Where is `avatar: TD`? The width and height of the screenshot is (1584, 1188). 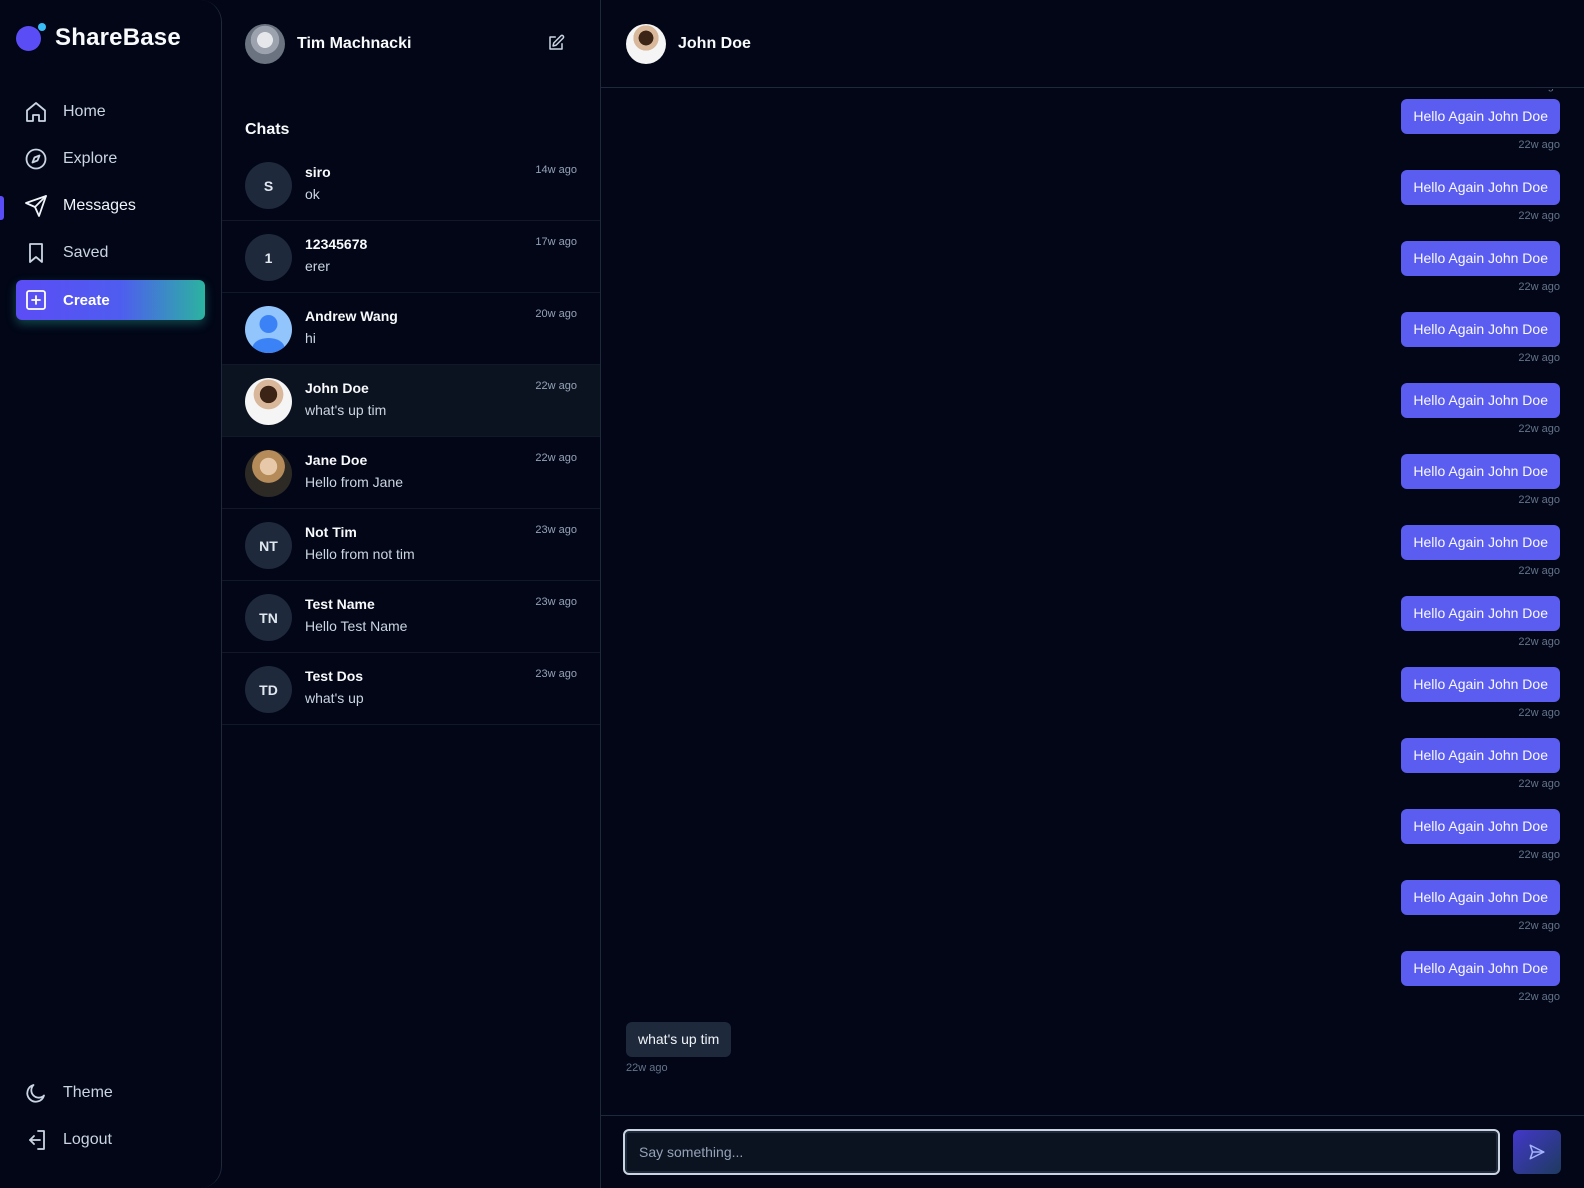
avatar: TD is located at coordinates (268, 689).